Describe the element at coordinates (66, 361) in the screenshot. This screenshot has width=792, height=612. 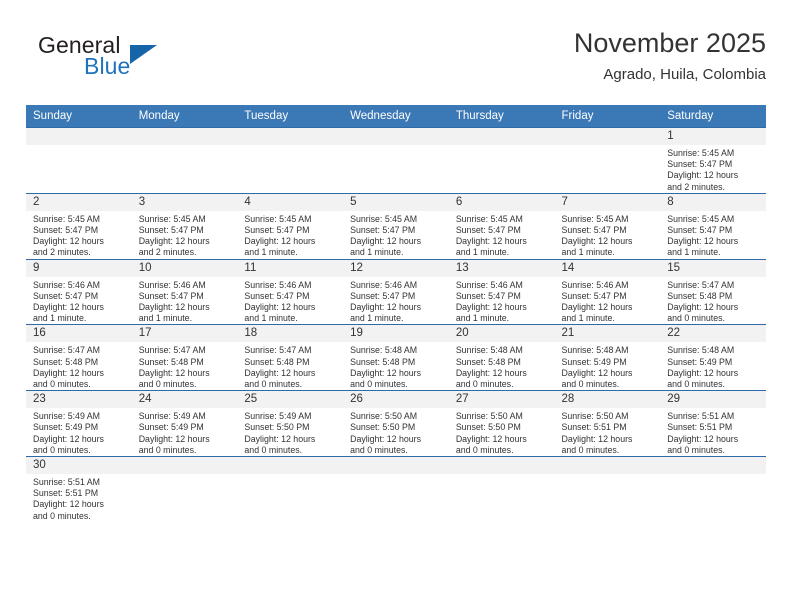
I see `sunset-text: Sunset: 5:48 PM` at that location.